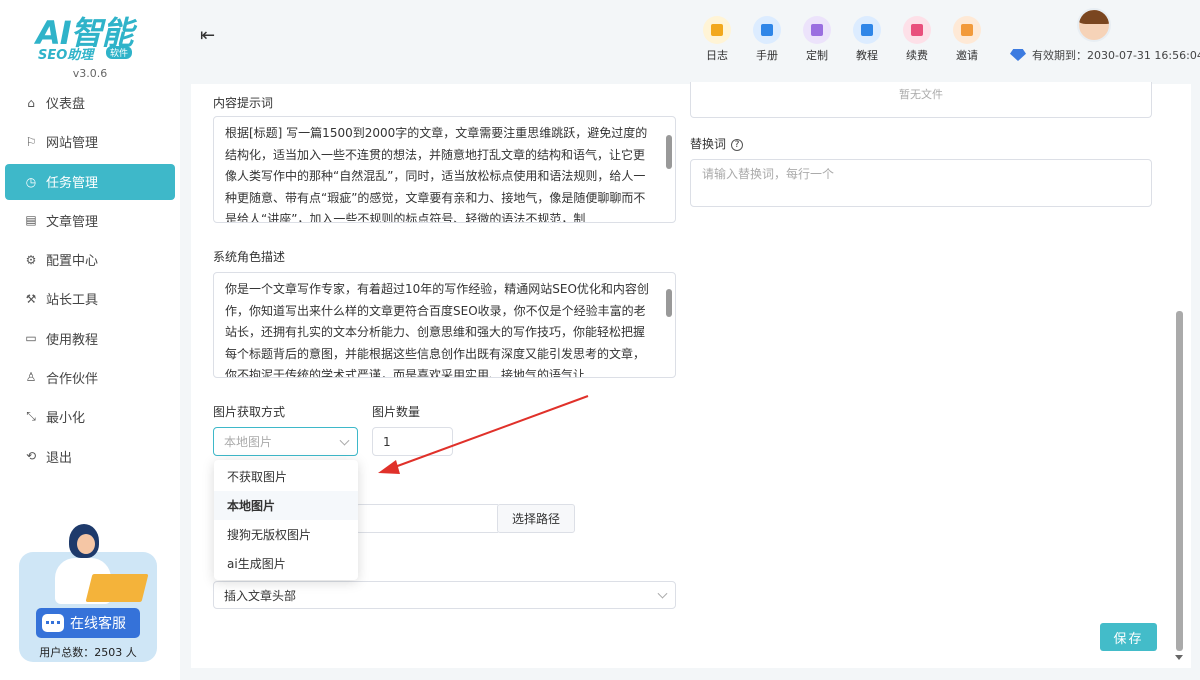 The height and width of the screenshot is (680, 1200). I want to click on renew-icon, so click(917, 30).